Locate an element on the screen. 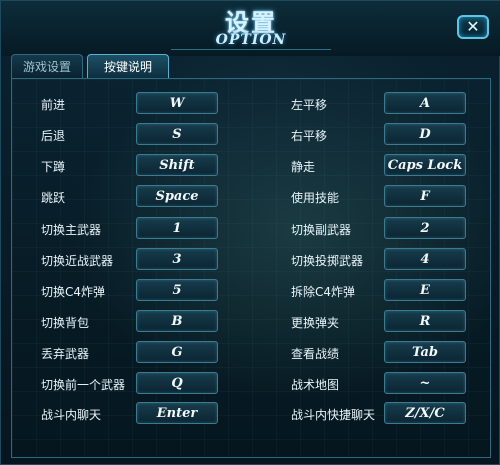 This screenshot has width=500, height=465. close-button: ✕ is located at coordinates (473, 27).